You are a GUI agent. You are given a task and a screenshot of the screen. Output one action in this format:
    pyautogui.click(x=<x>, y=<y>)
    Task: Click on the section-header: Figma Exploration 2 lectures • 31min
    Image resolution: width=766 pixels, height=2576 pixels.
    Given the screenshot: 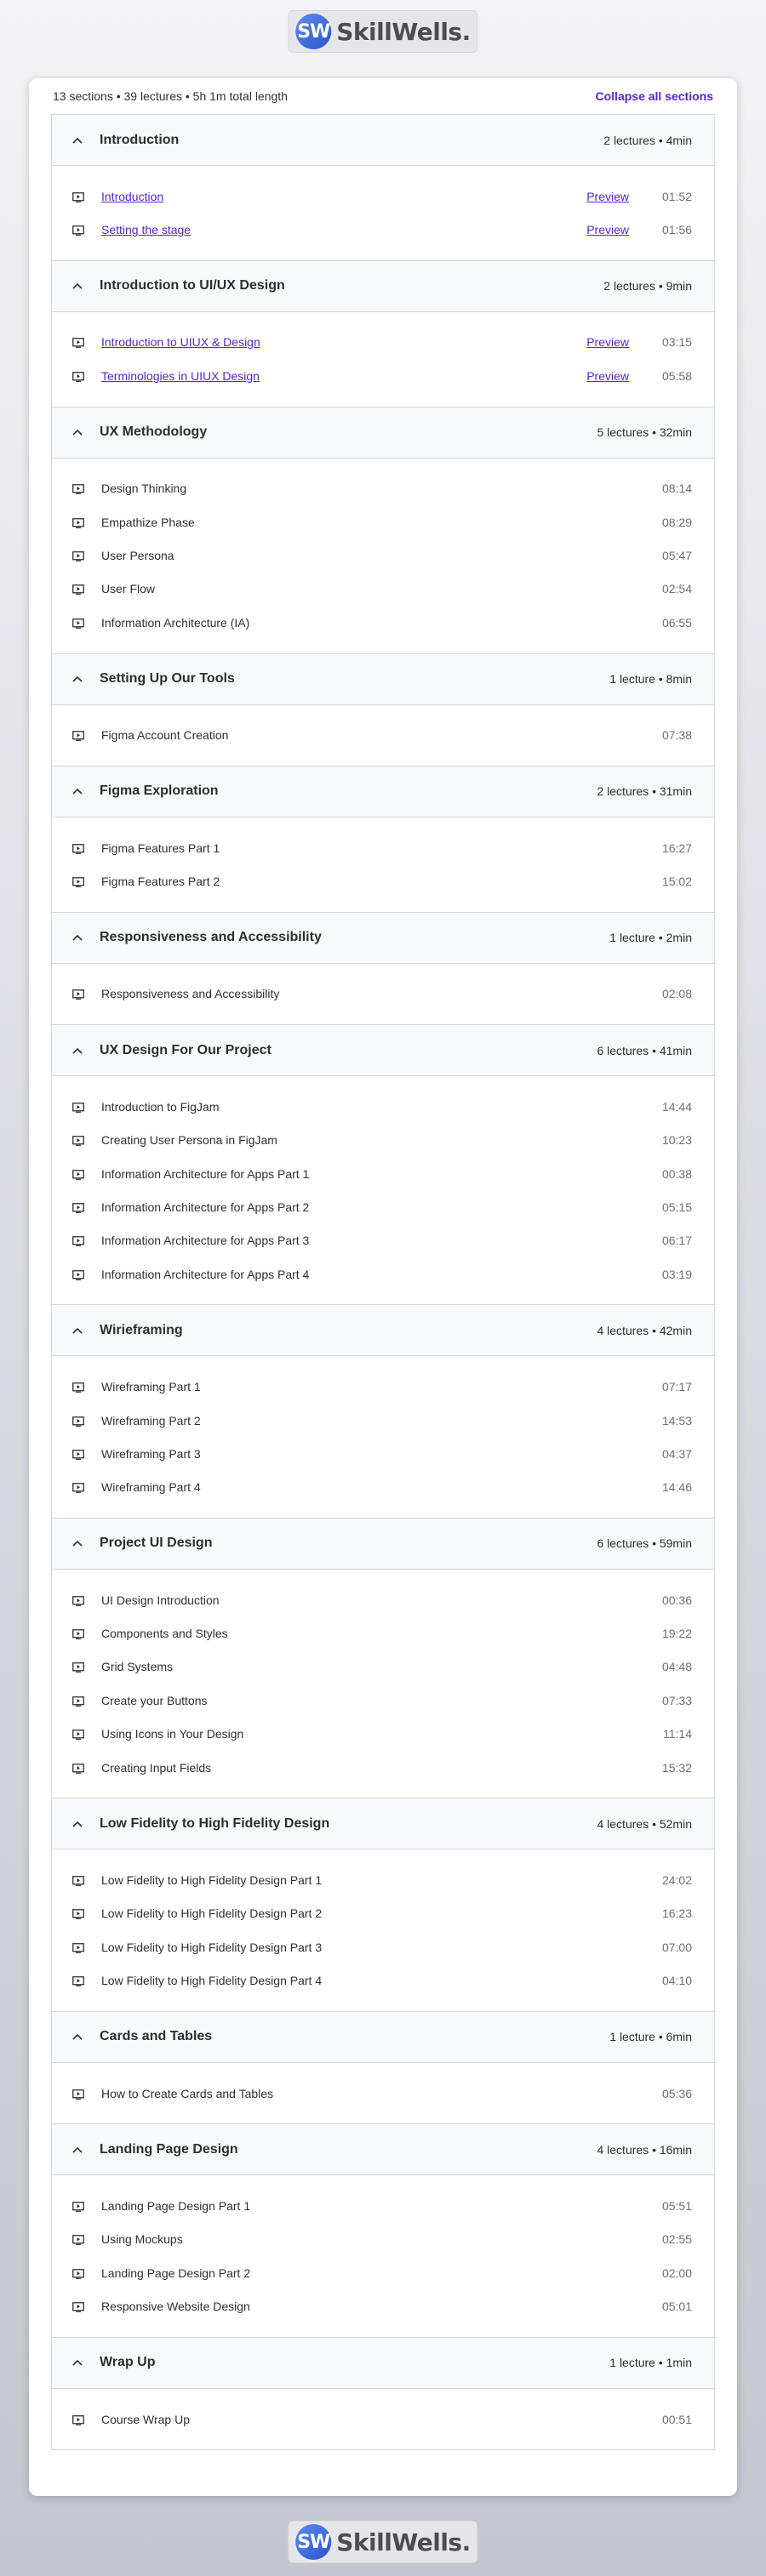 What is the action you would take?
    pyautogui.click(x=383, y=792)
    